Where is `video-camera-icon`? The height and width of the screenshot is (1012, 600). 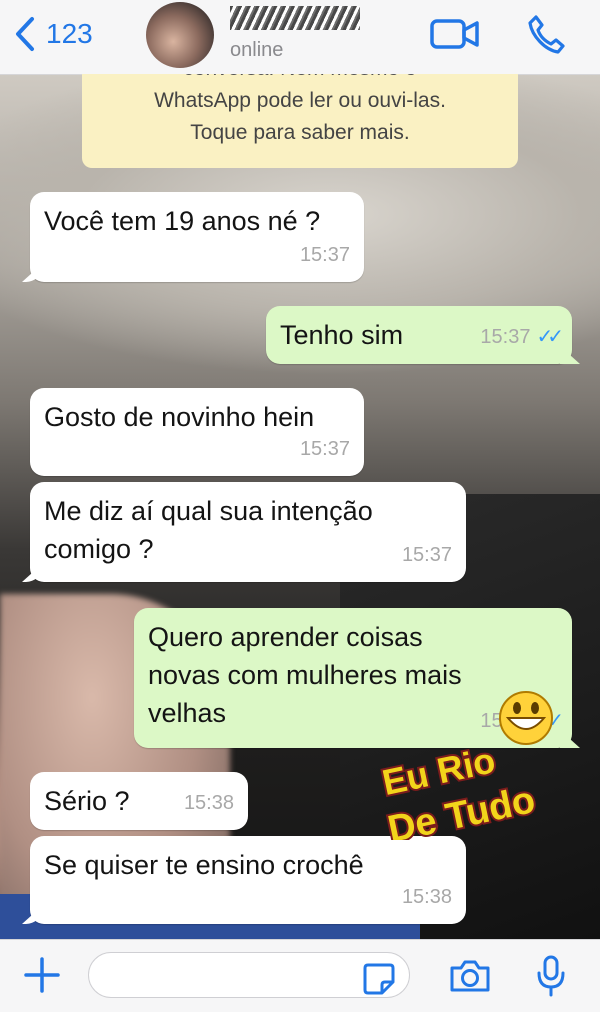 video-camera-icon is located at coordinates (454, 34).